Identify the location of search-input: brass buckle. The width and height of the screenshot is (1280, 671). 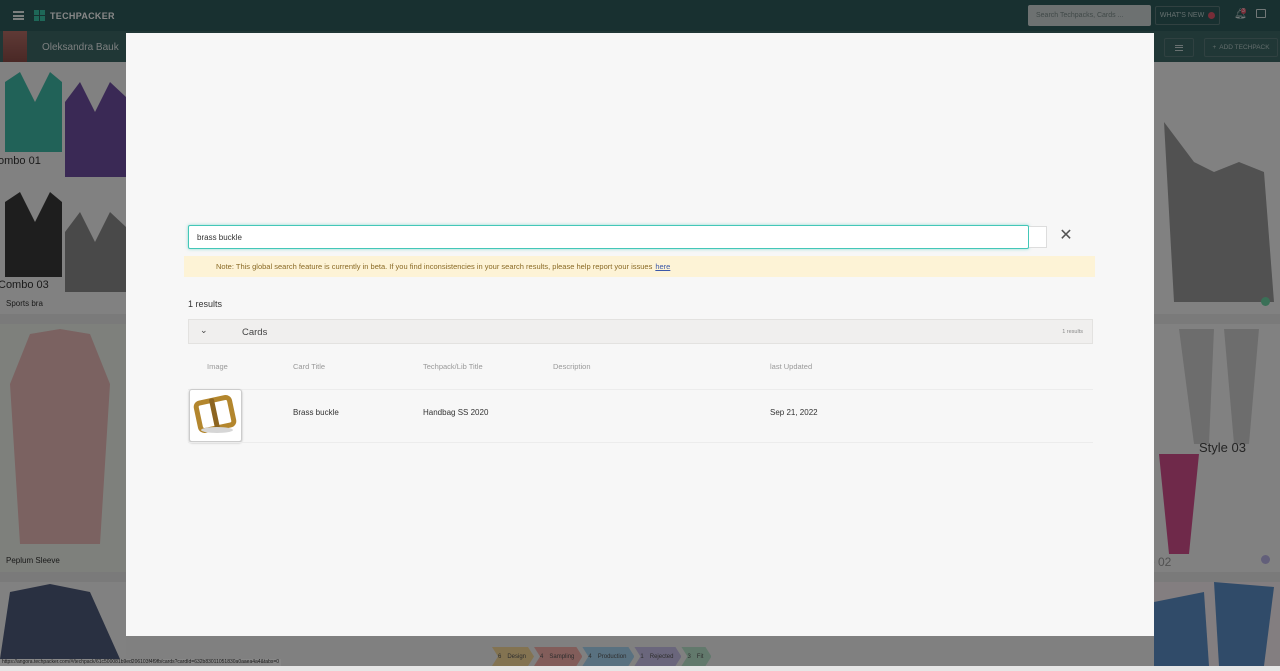
(608, 237).